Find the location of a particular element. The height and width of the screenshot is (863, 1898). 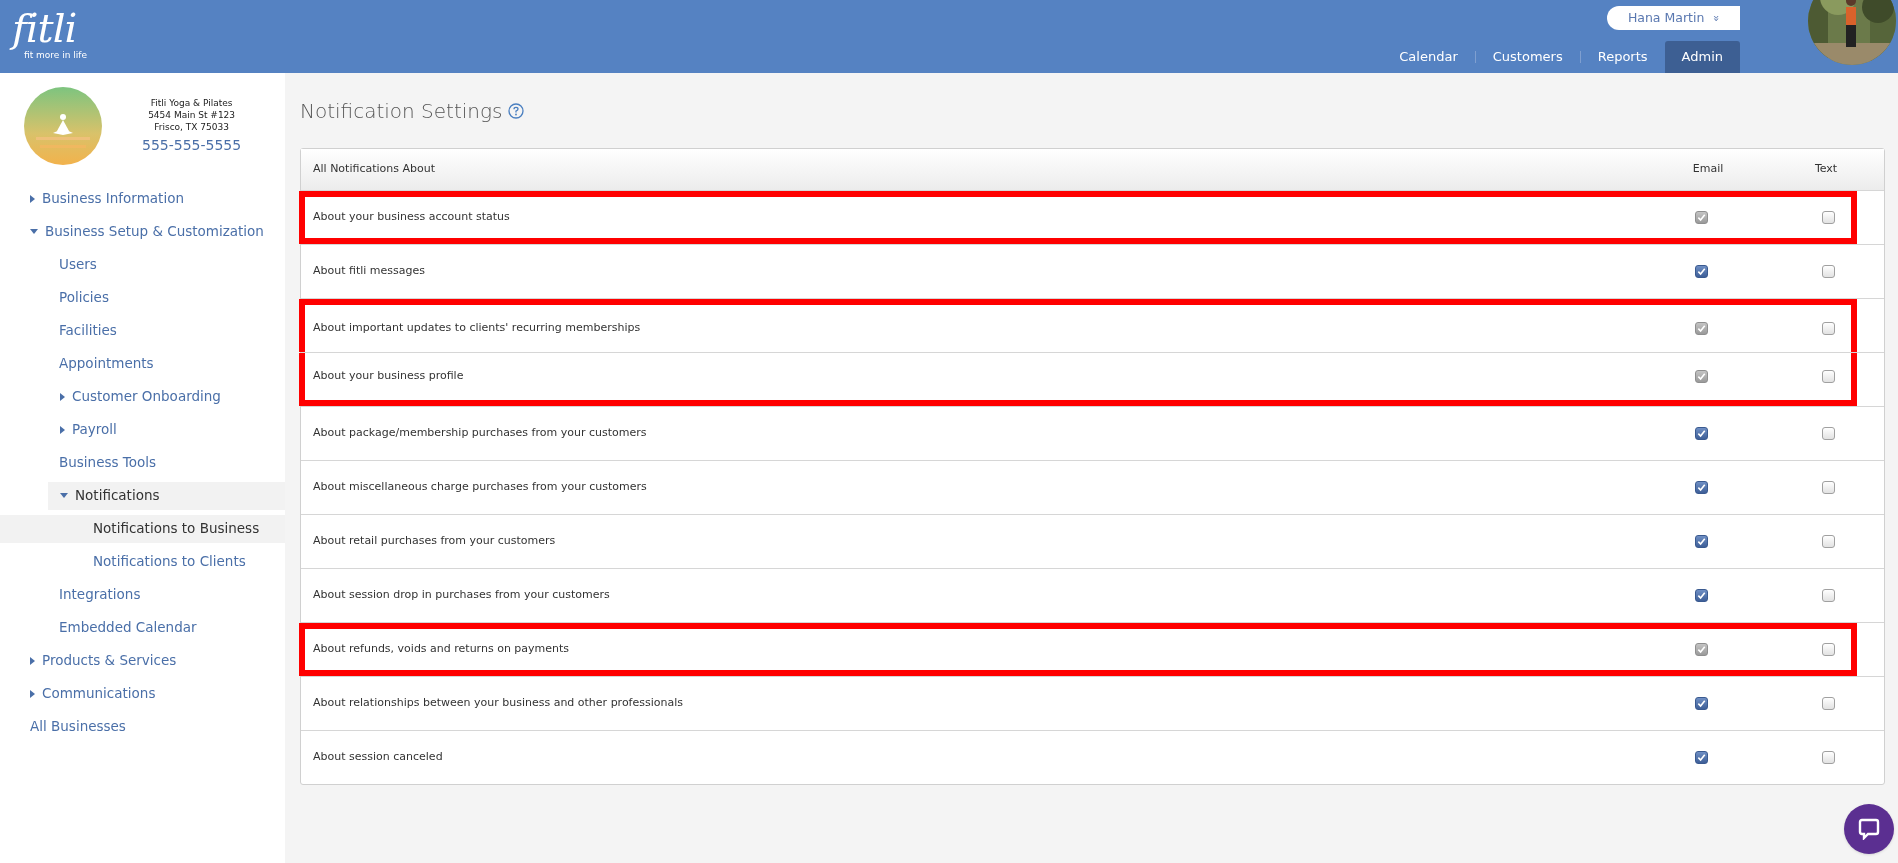

column-header: All Notifications About is located at coordinates (374, 169).